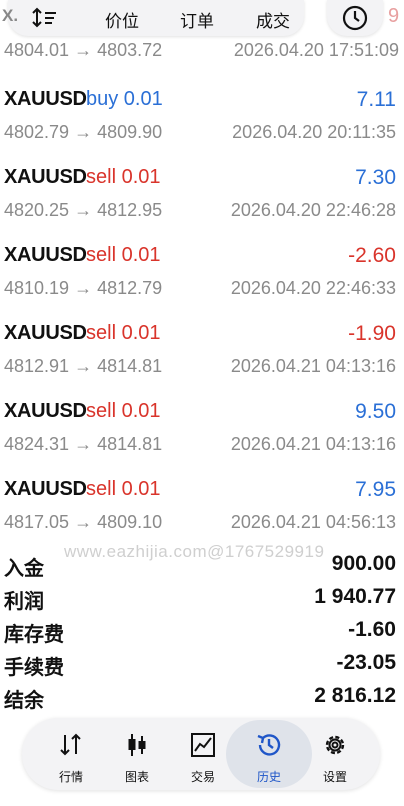 This screenshot has height=806, width=404. What do you see at coordinates (313, 210) in the screenshot?
I see `deal-time: 2026.04.20 22:46:28` at bounding box center [313, 210].